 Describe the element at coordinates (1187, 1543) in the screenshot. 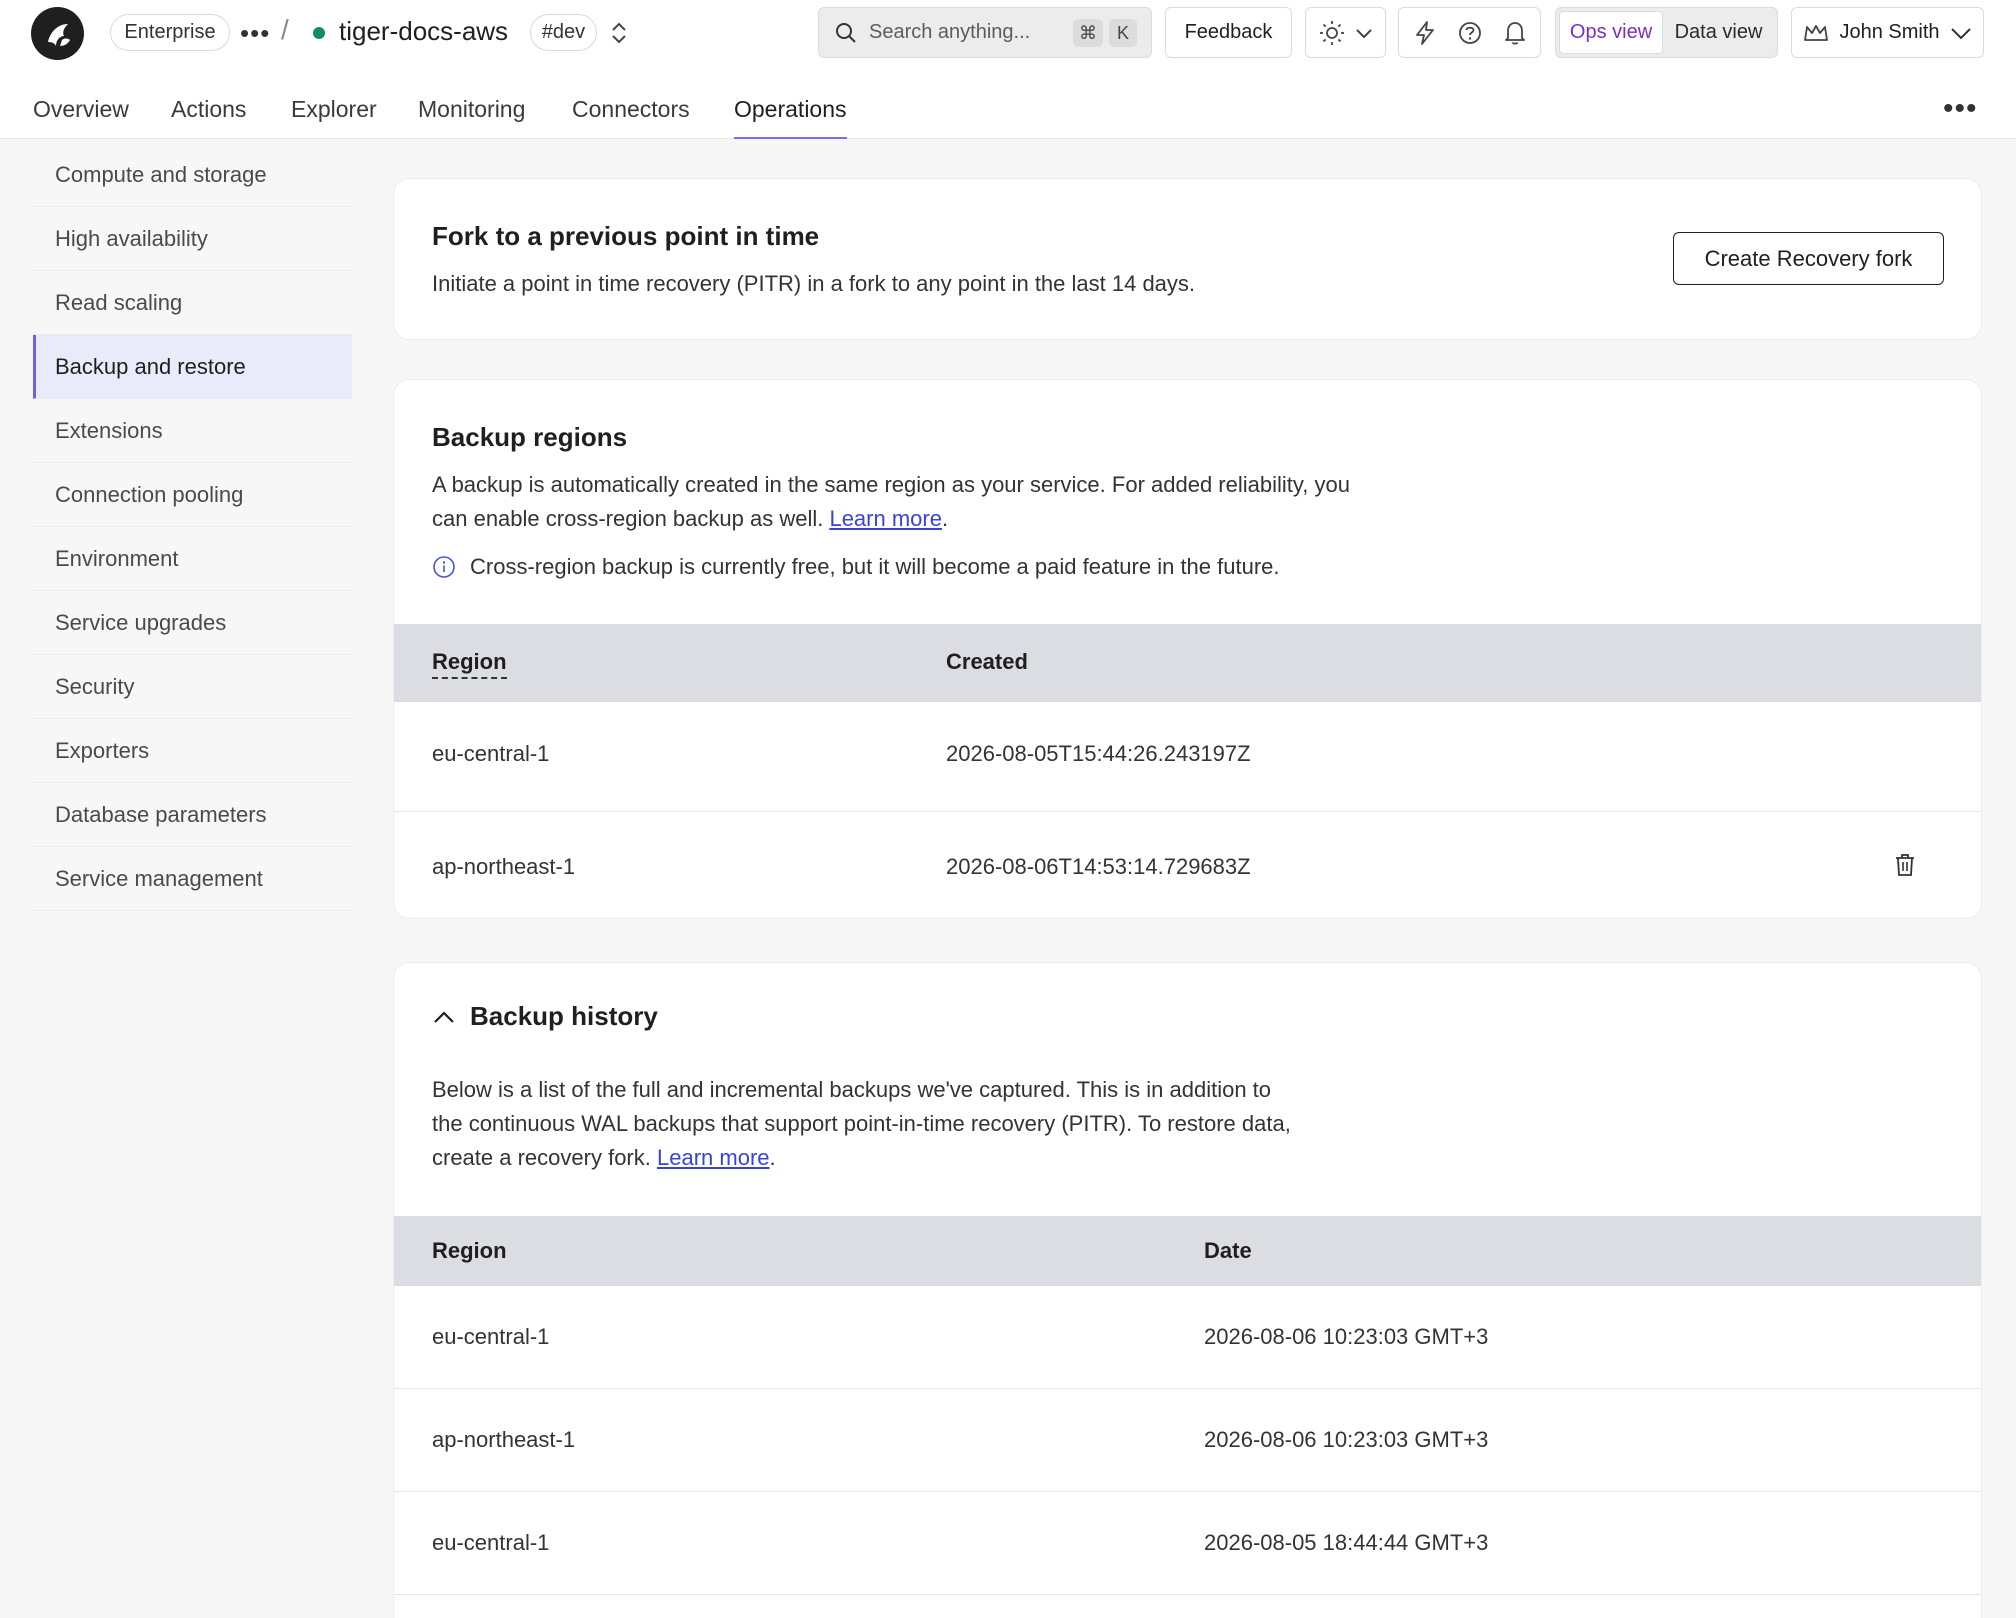

I see `table-row: eu-central-1 2026-08-05 18:44:44 GMT+3` at that location.